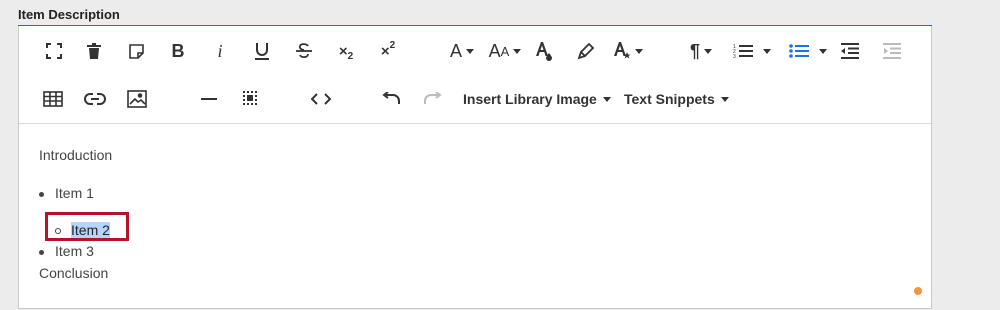  Describe the element at coordinates (262, 51) in the screenshot. I see `underline-icon` at that location.